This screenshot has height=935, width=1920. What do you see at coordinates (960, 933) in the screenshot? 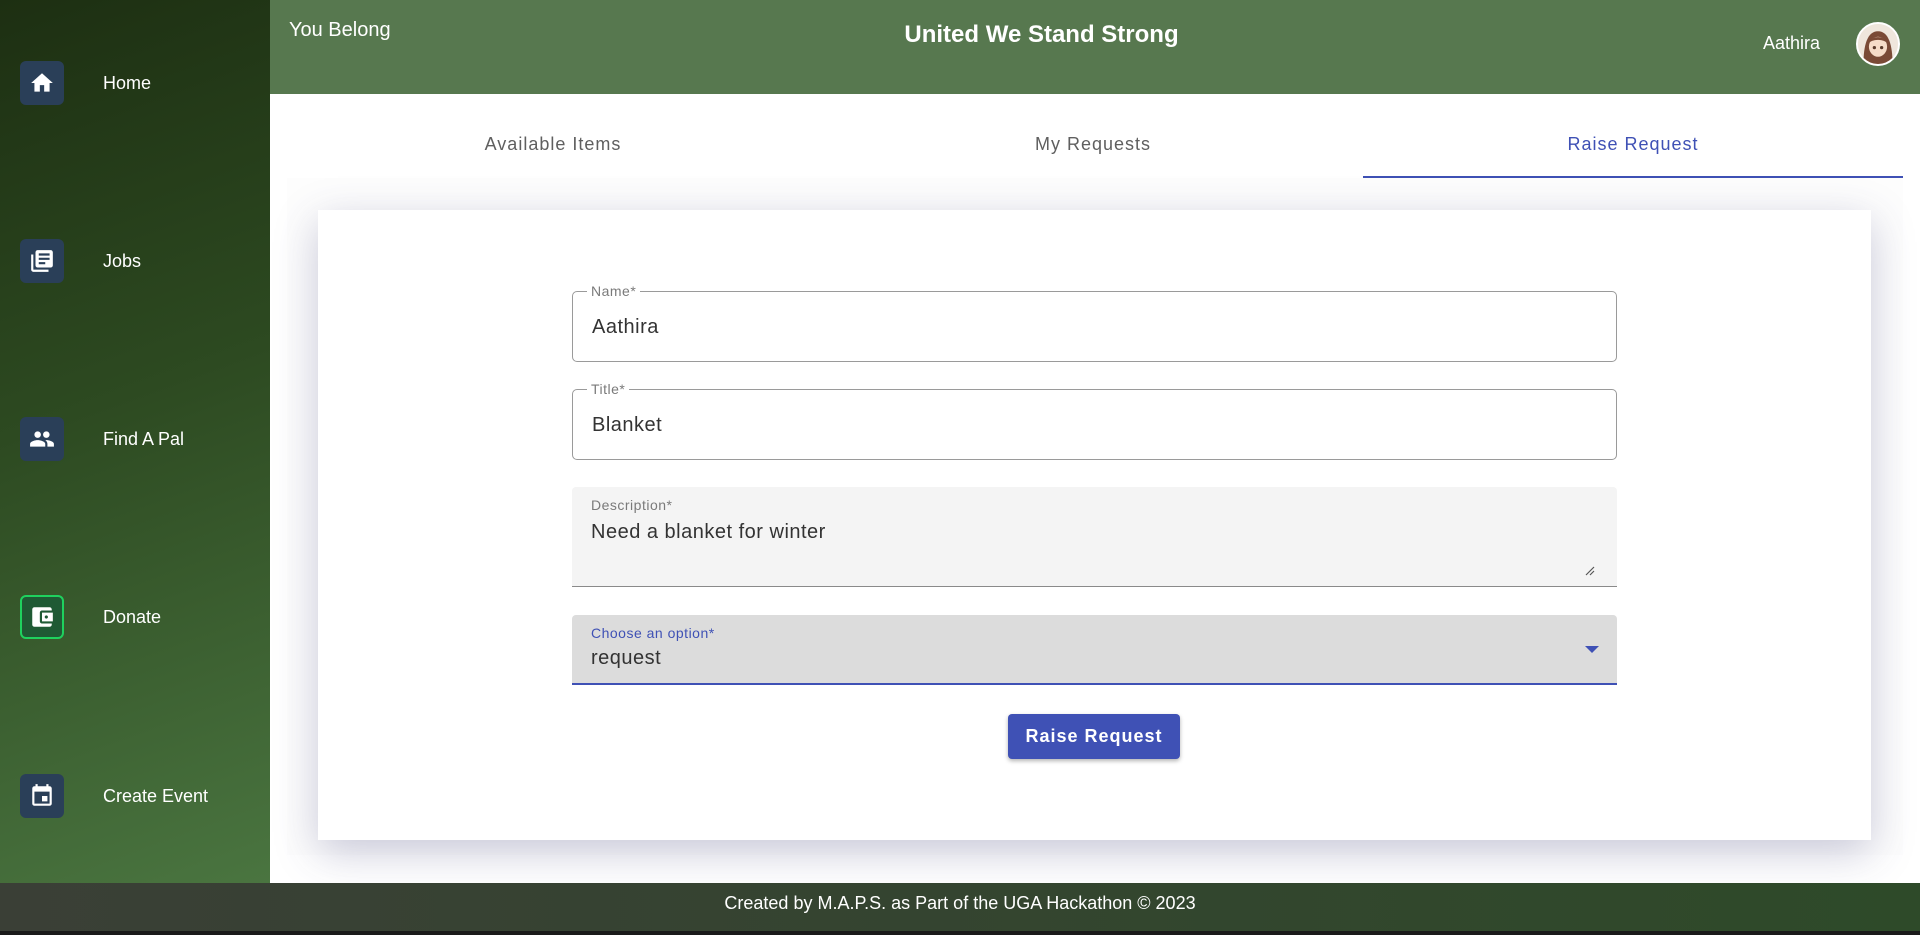
I see `footer-divider` at bounding box center [960, 933].